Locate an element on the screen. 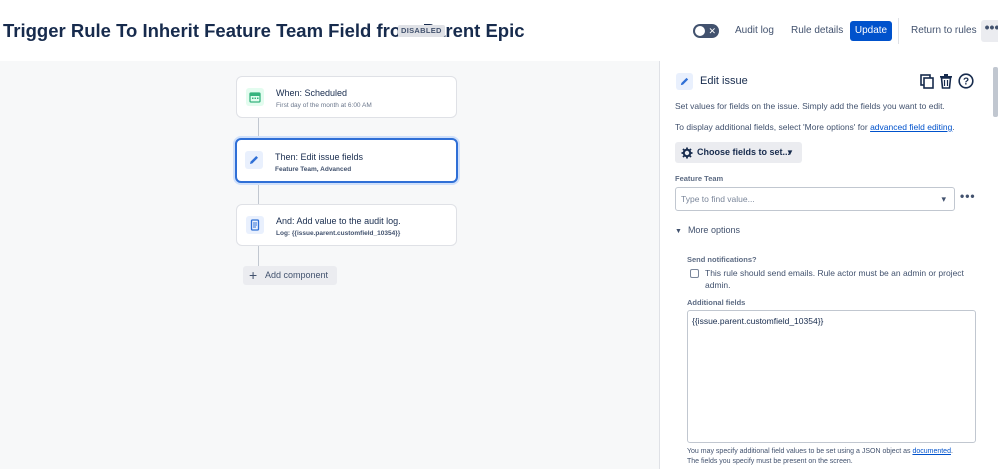 Image resolution: width=998 pixels, height=469 pixels. field-more-icon: ••• is located at coordinates (968, 196).